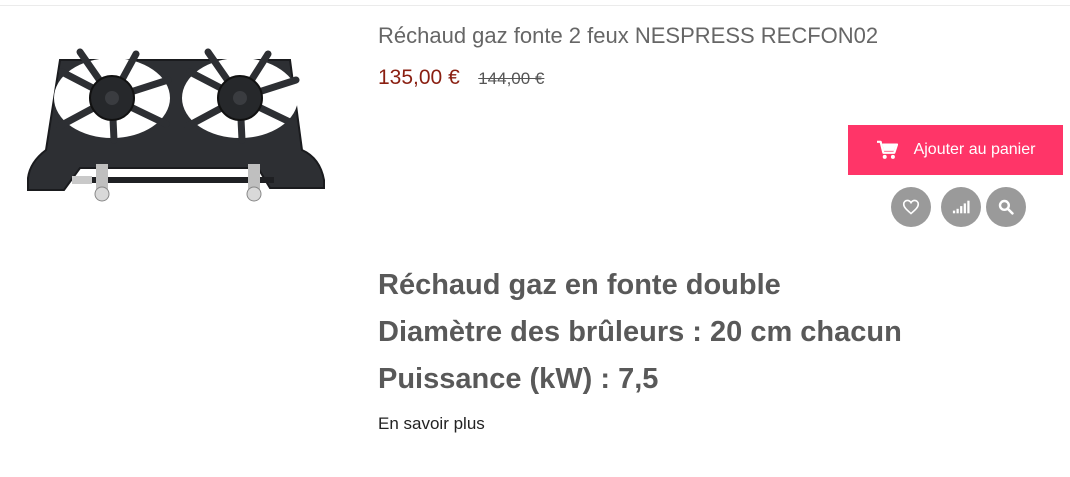 Image resolution: width=1070 pixels, height=477 pixels. I want to click on description-line: Puissance (kW) : 7,5, so click(518, 379).